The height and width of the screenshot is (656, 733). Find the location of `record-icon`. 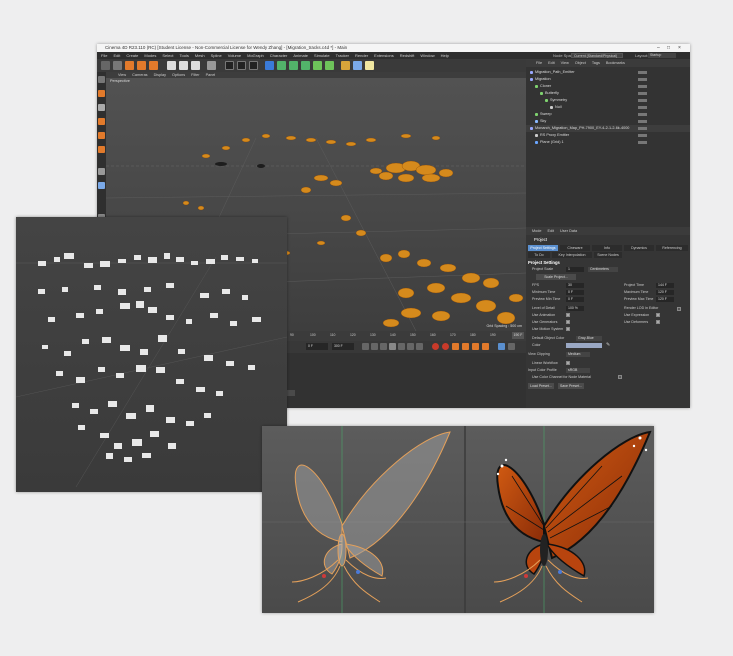

record-icon is located at coordinates (435, 346).